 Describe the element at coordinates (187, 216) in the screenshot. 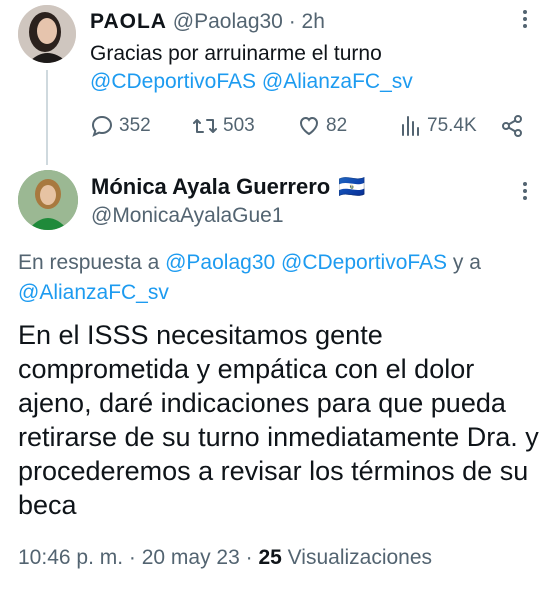

I see `author-handle: @MonicaAyalaGue1` at that location.